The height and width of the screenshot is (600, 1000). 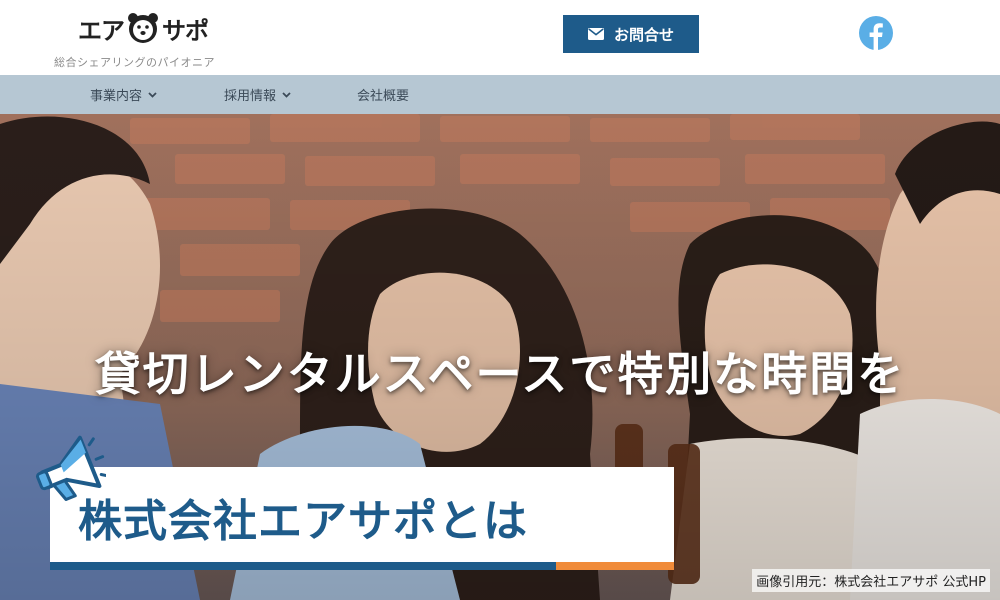 I want to click on section-title-box: 株式会社エアサポとは, so click(x=362, y=518).